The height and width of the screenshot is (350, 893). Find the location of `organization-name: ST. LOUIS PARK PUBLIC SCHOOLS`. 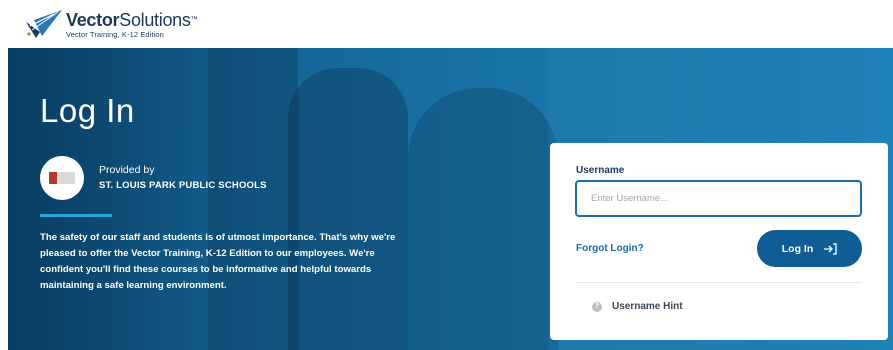

organization-name: ST. LOUIS PARK PUBLIC SCHOOLS is located at coordinates (183, 185).